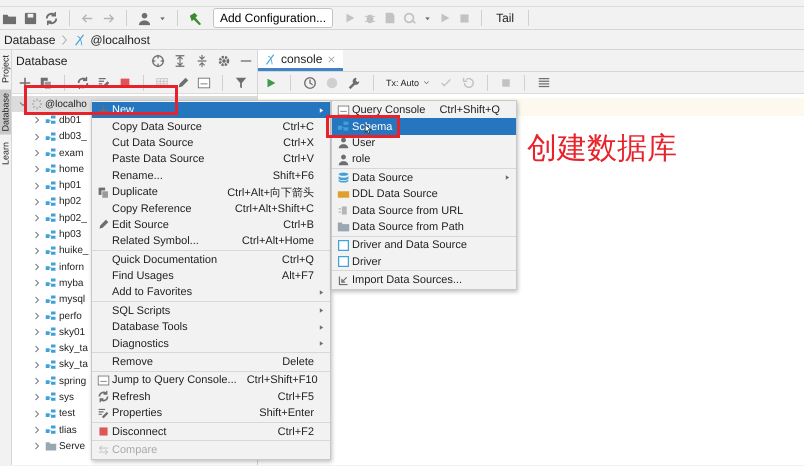  I want to click on tree-item: inforn, so click(71, 267).